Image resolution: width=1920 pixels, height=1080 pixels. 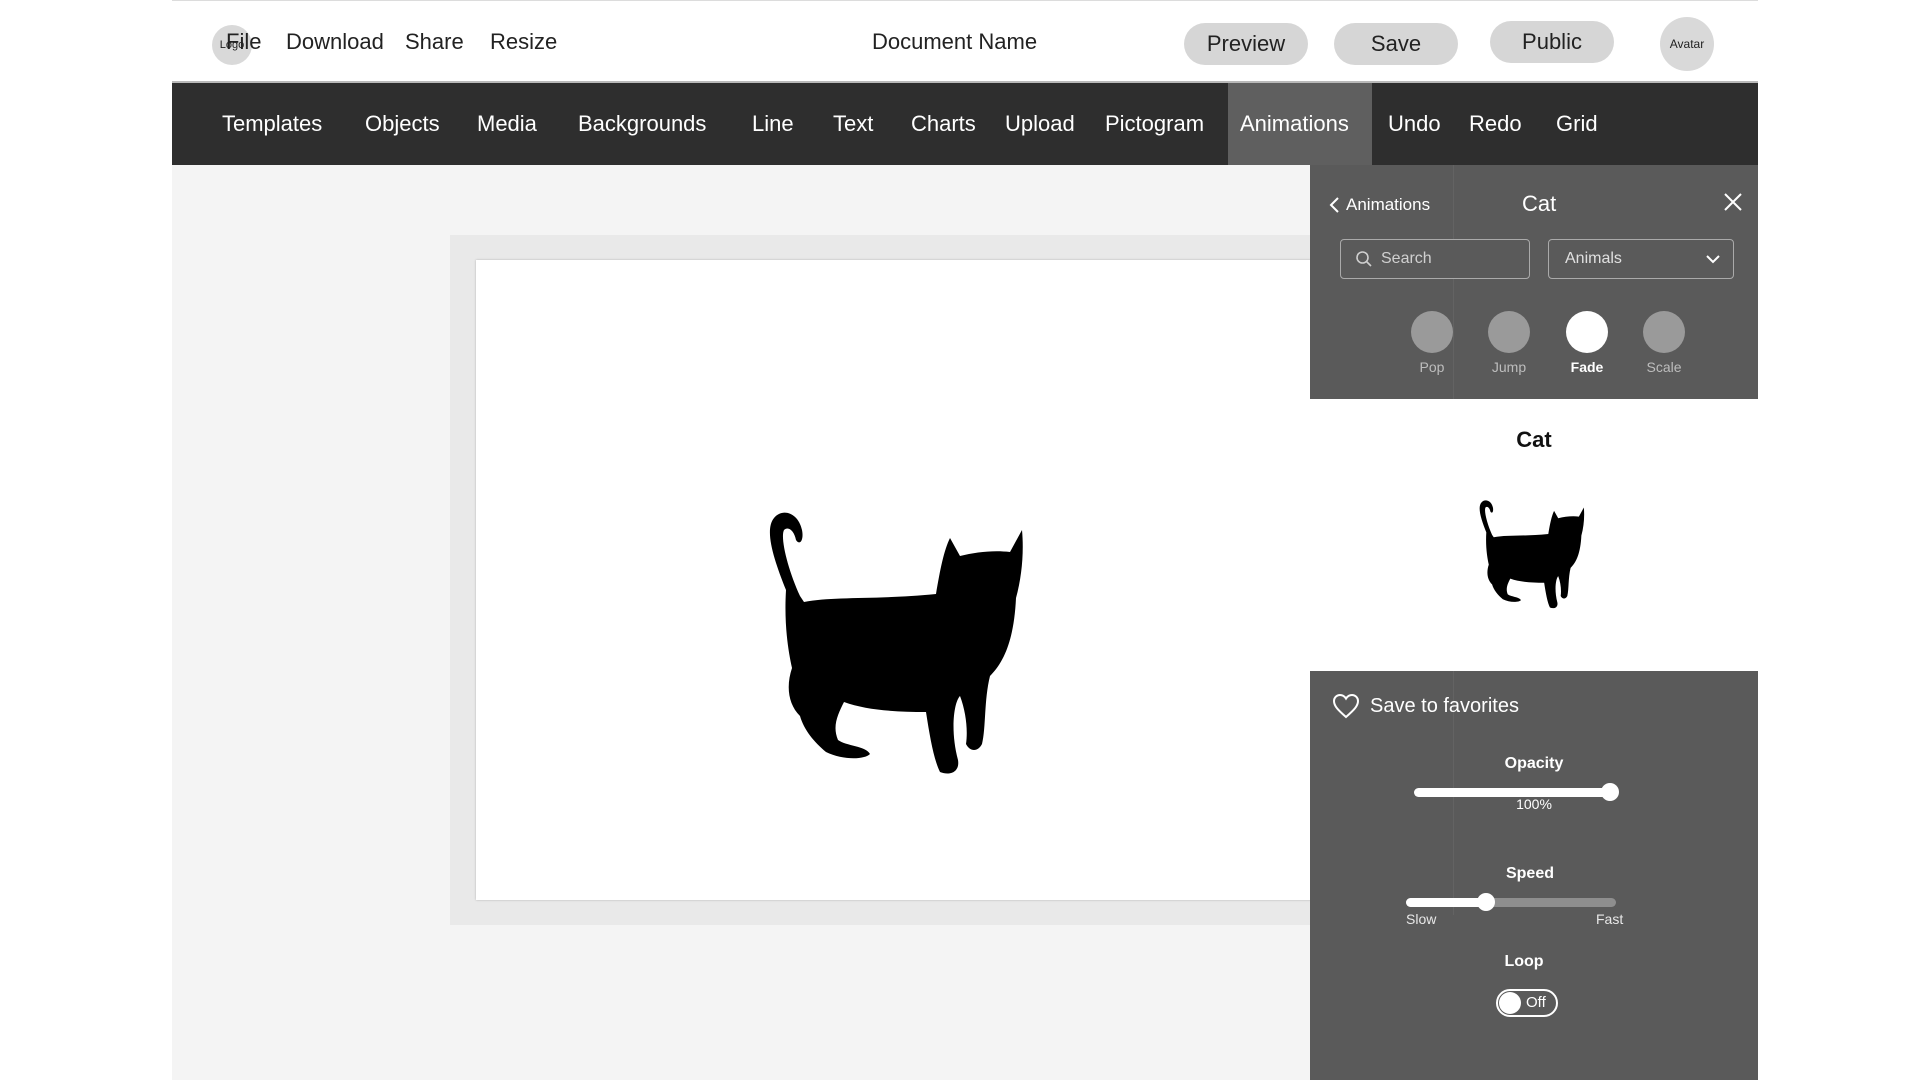 What do you see at coordinates (773, 124) in the screenshot?
I see `tool-line: Line` at bounding box center [773, 124].